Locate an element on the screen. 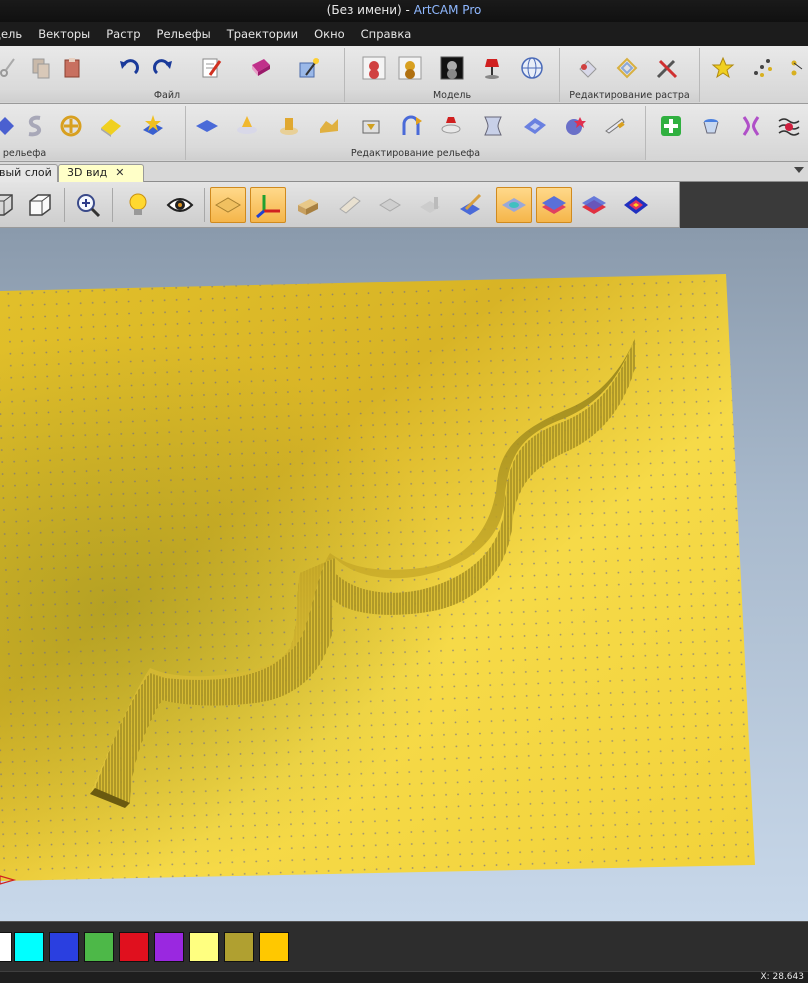 This screenshot has width=808, height=983. star-button is located at coordinates (723, 68).